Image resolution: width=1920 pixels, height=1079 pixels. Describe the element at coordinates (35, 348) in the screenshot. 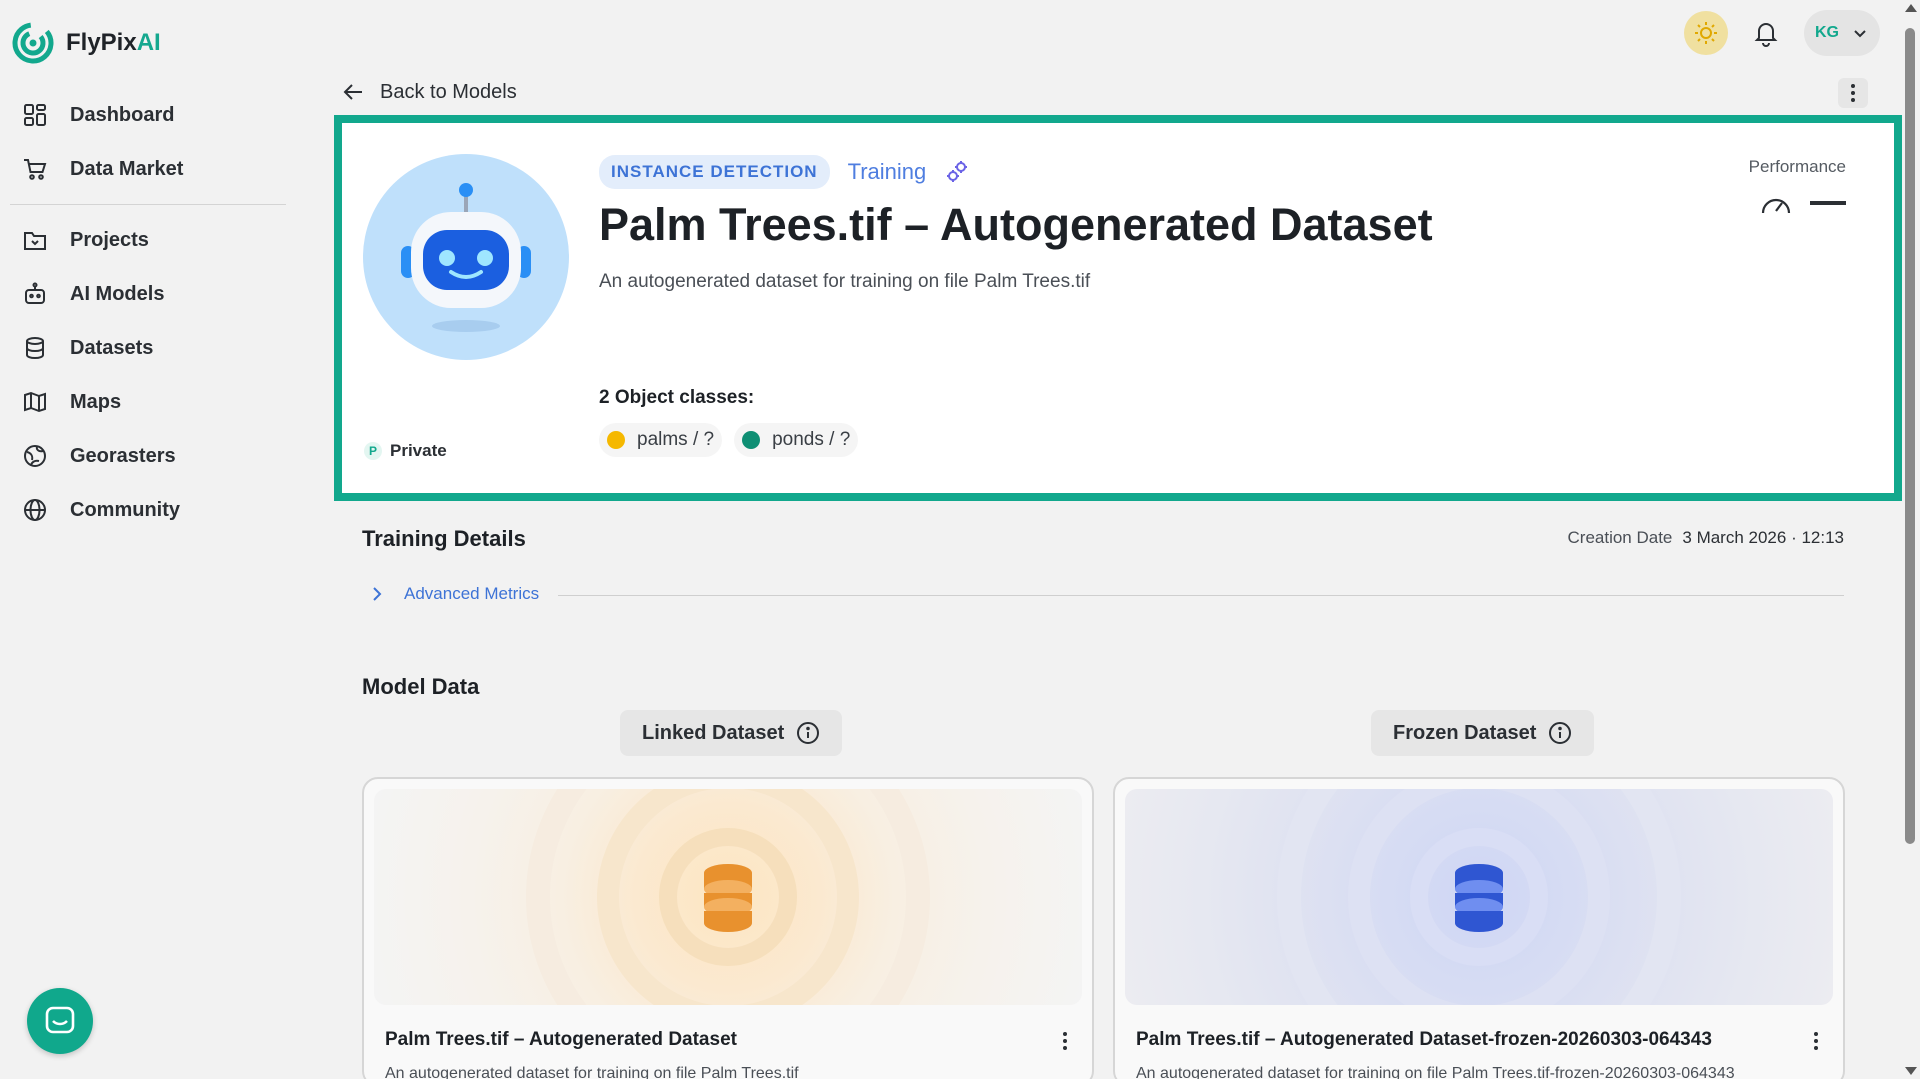

I see `database-icon` at that location.